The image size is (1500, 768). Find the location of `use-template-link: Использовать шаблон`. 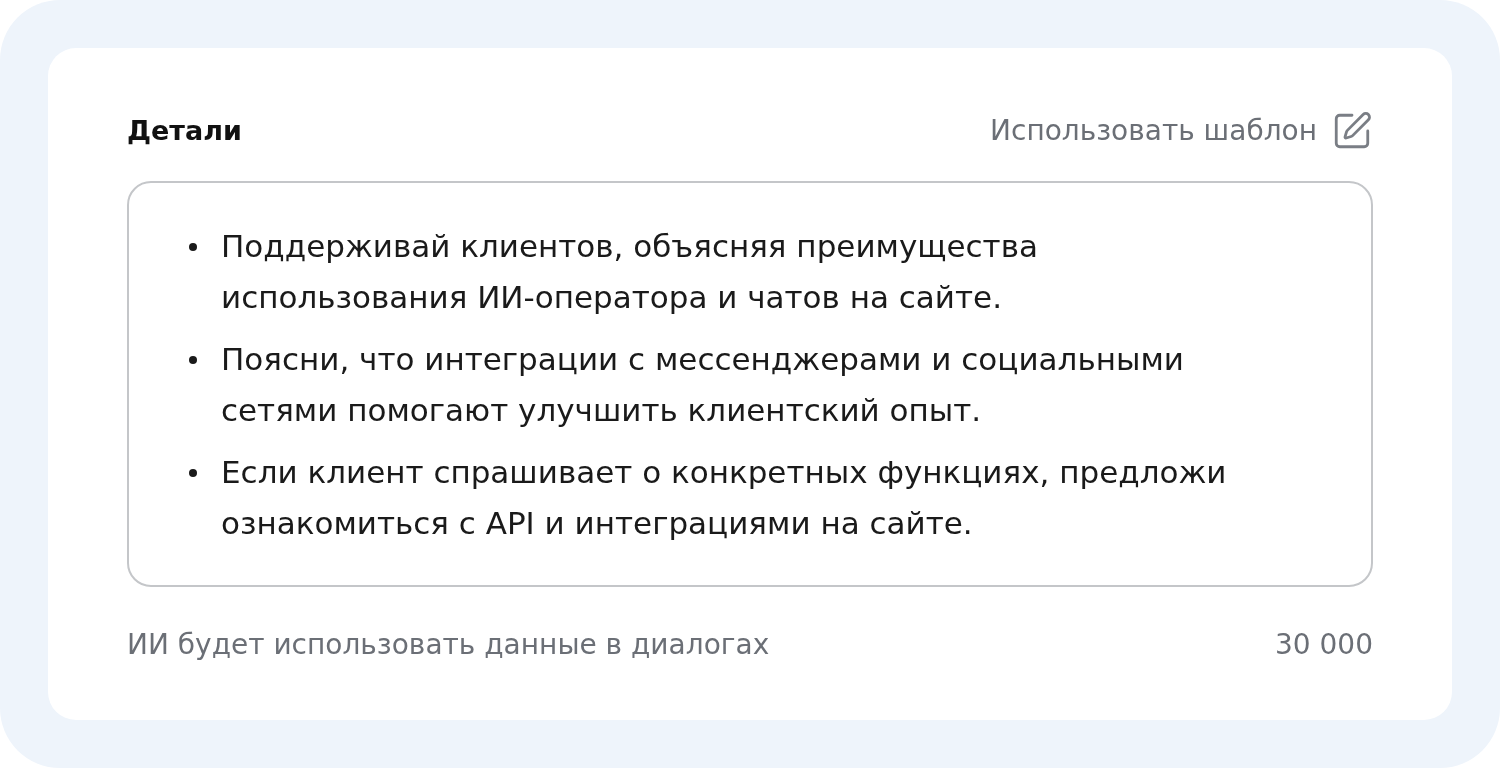

use-template-link: Использовать шаблон is located at coordinates (1181, 131).